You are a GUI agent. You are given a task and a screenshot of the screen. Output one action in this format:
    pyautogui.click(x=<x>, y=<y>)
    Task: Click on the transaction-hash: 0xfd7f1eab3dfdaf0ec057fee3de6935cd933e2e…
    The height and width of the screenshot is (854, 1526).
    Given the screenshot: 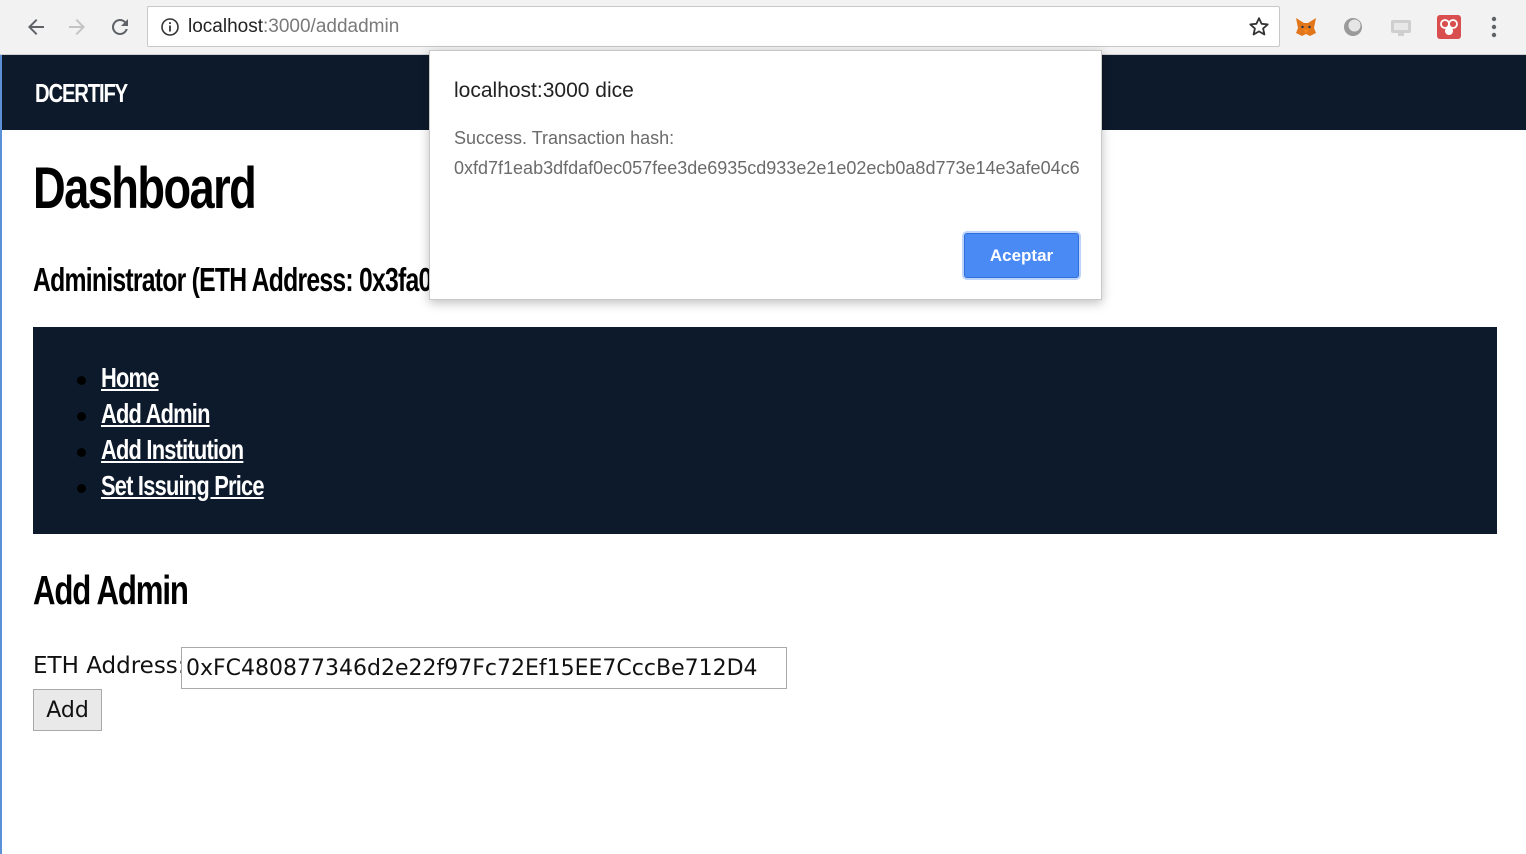 What is the action you would take?
    pyautogui.click(x=767, y=168)
    